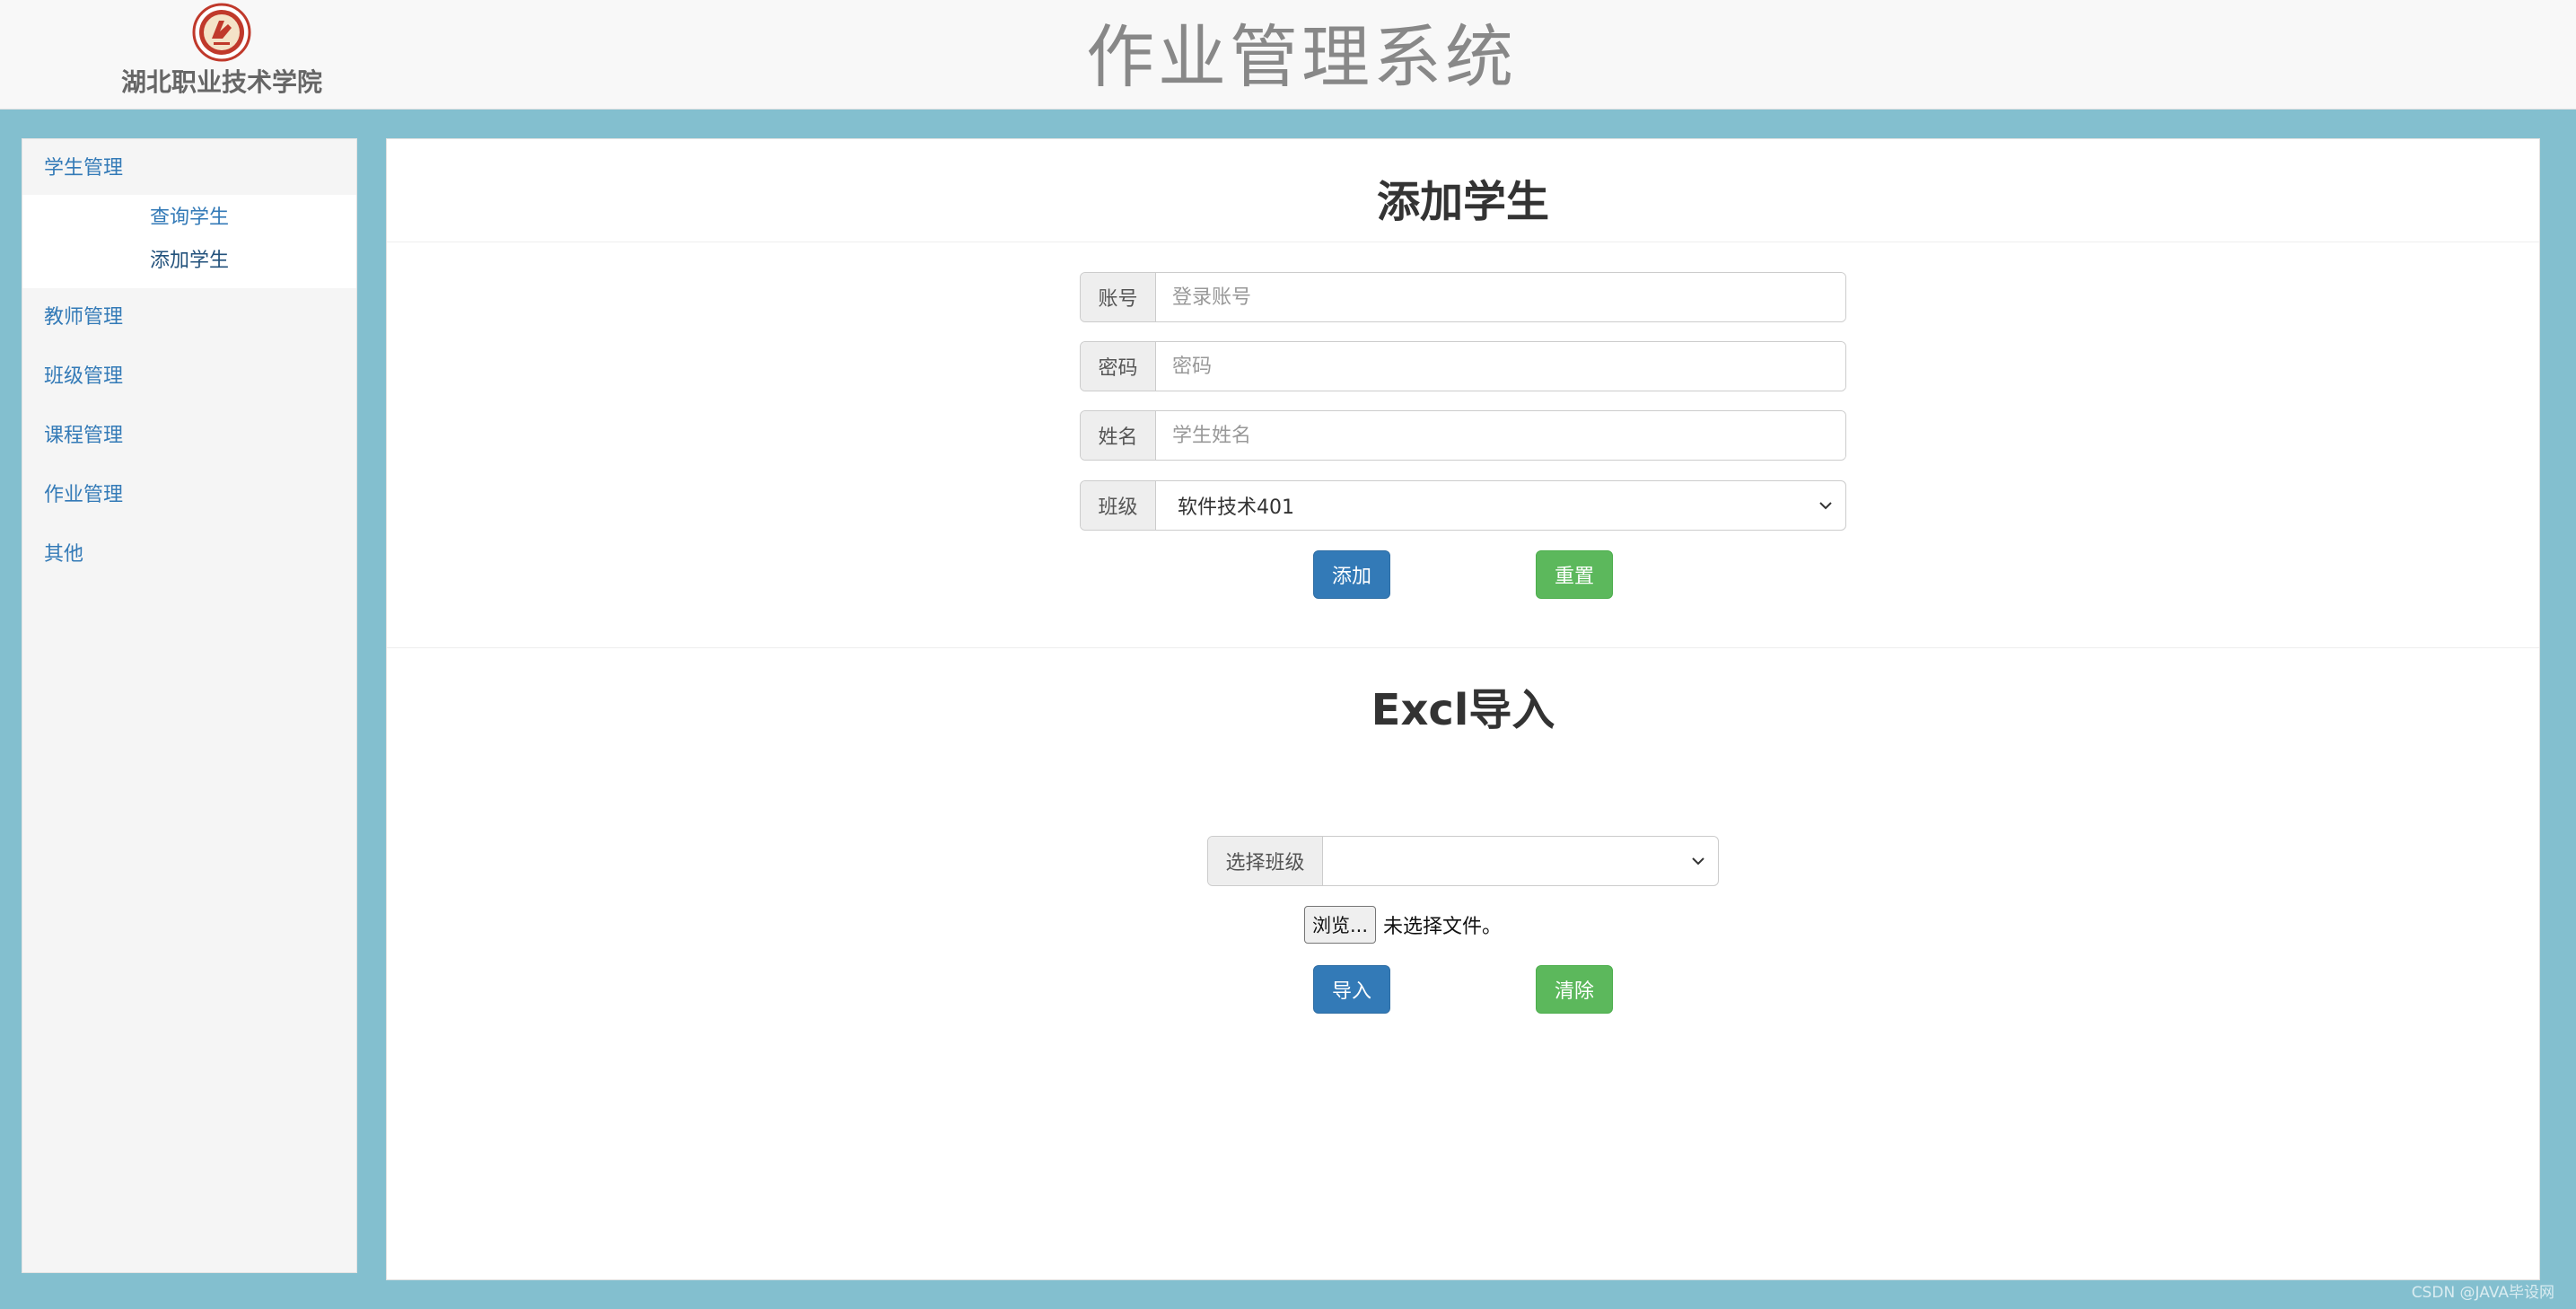  What do you see at coordinates (1463, 647) in the screenshot?
I see `divider` at bounding box center [1463, 647].